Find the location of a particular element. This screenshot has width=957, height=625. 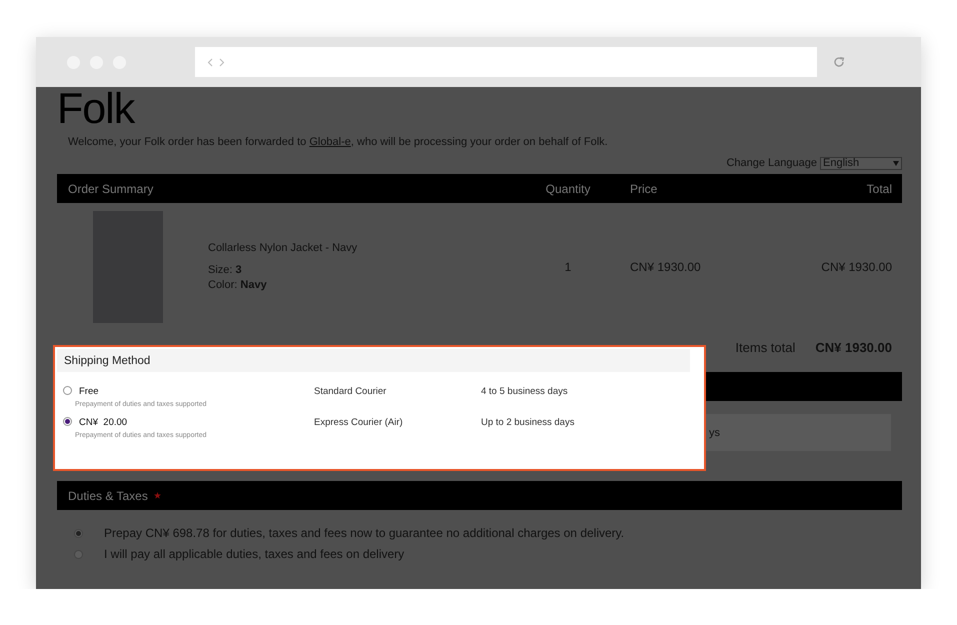

shipping-price: CN¥ 20.00 is located at coordinates (103, 422).